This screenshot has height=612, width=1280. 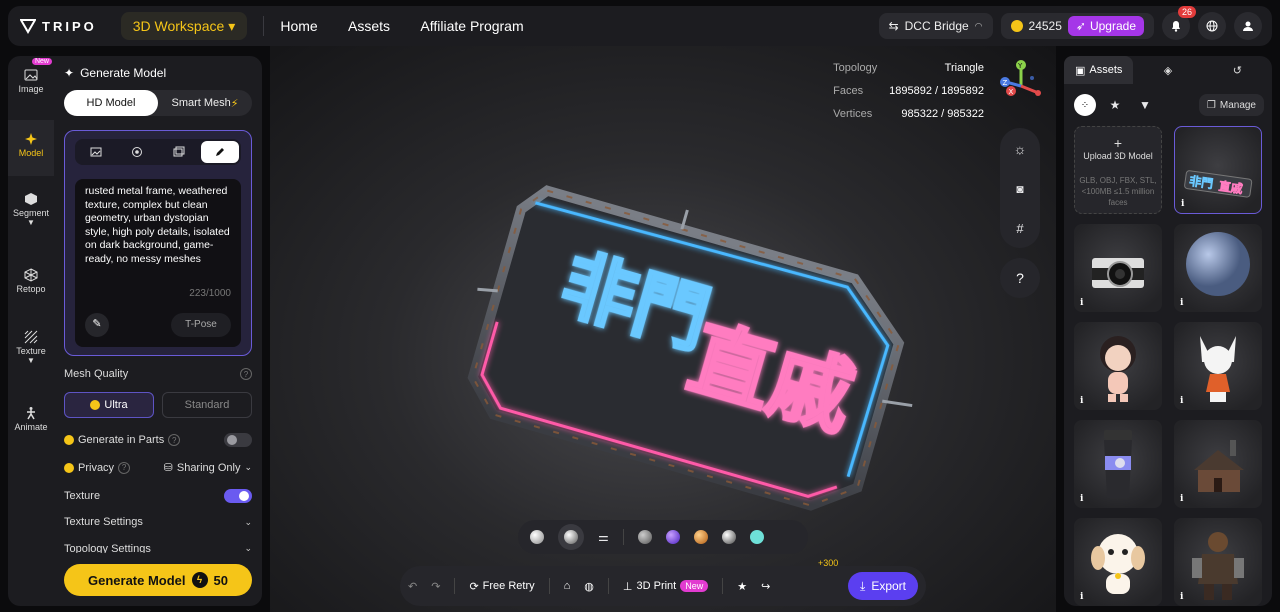 What do you see at coordinates (31, 286) in the screenshot?
I see `rail-item-retopo: Retopo` at bounding box center [31, 286].